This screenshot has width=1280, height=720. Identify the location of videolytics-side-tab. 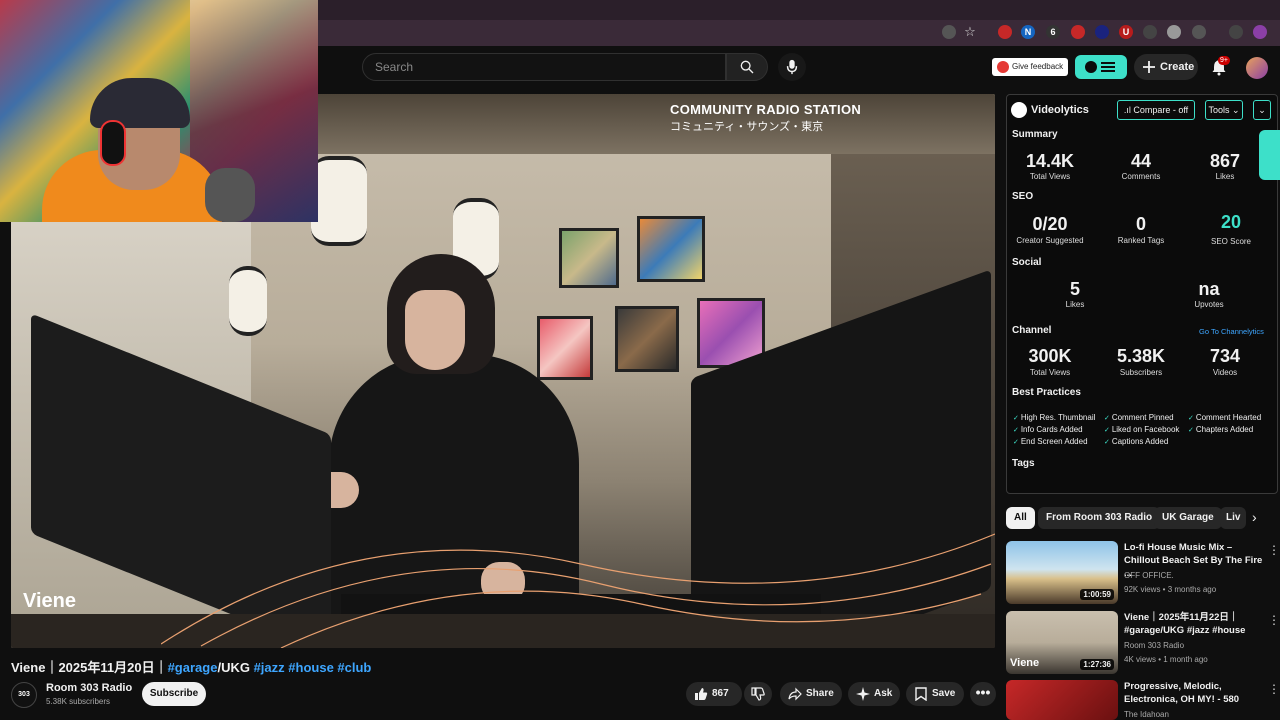
(1269, 155).